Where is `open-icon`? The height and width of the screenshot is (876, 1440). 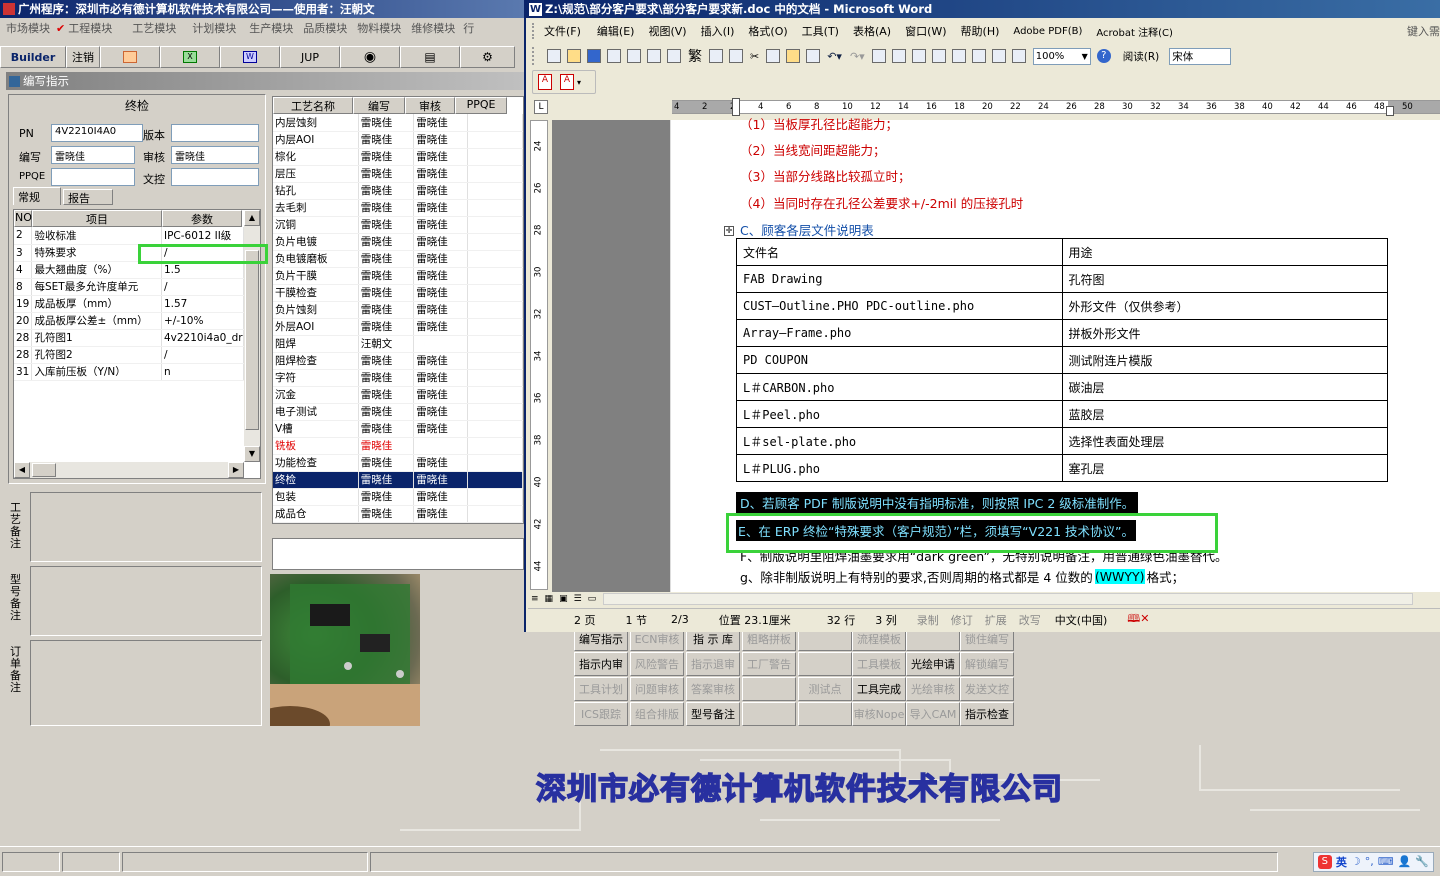 open-icon is located at coordinates (574, 56).